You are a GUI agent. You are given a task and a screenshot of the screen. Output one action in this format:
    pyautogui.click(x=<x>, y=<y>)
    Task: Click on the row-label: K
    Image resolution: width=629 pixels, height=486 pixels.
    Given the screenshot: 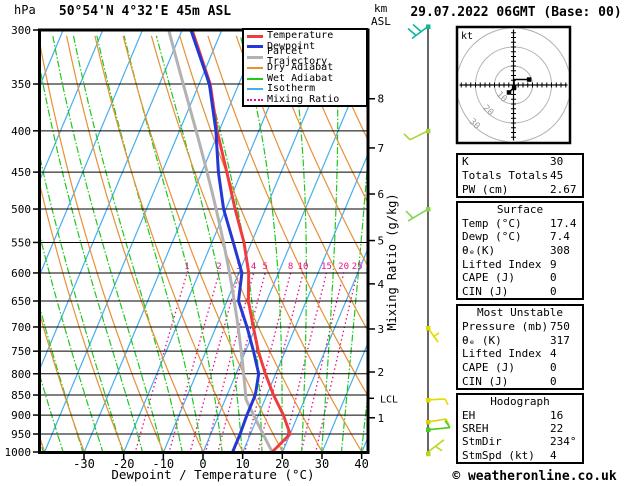 What is the action you would take?
    pyautogui.click(x=465, y=162)
    